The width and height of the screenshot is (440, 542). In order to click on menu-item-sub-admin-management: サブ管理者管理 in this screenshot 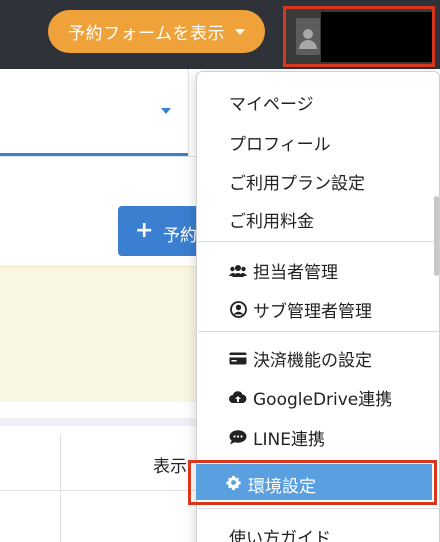, I will do `click(300, 309)`.